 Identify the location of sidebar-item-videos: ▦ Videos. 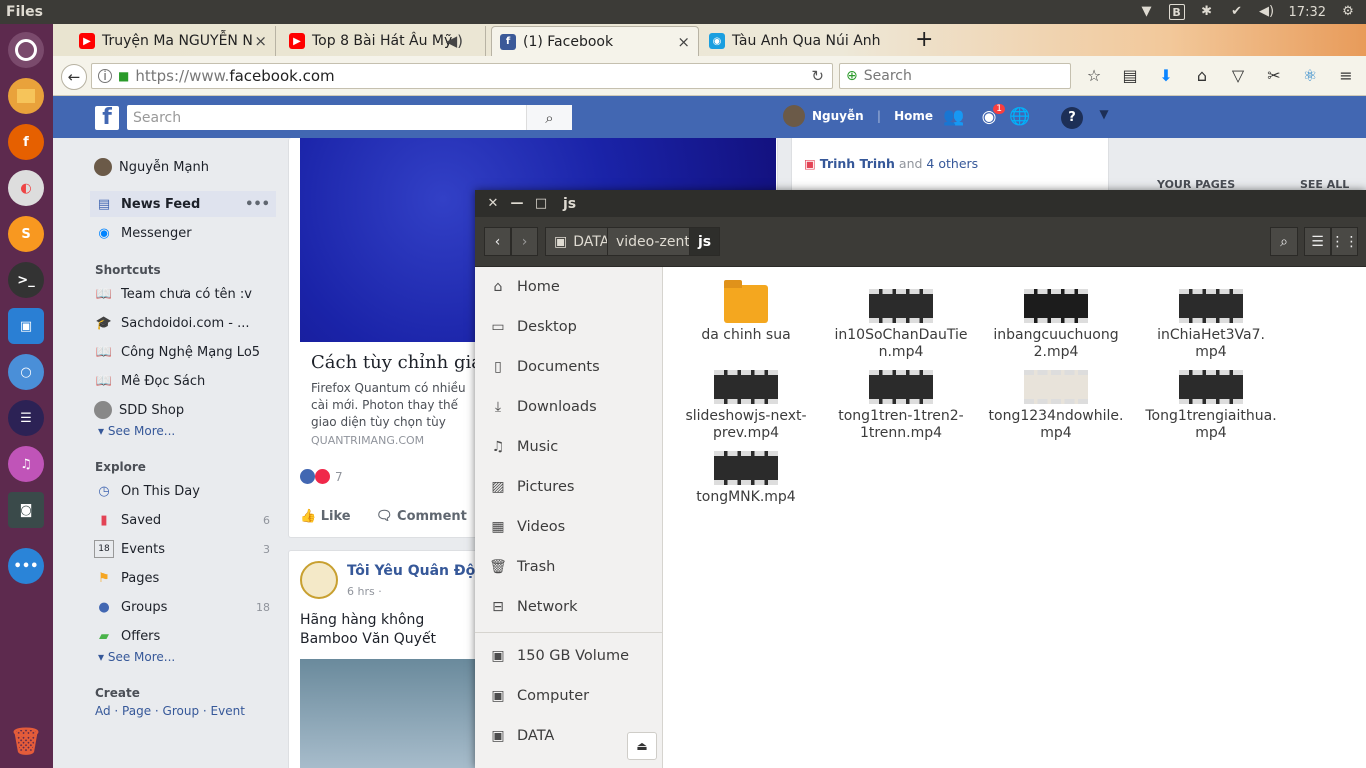
(569, 527).